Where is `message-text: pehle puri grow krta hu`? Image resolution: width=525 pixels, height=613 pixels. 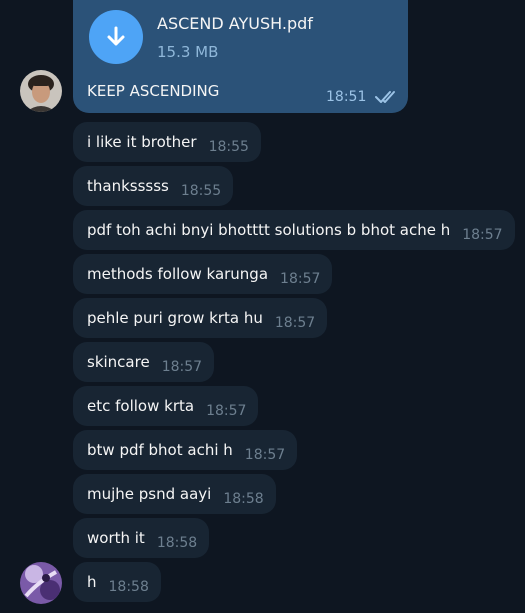
message-text: pehle puri grow krta hu is located at coordinates (175, 318).